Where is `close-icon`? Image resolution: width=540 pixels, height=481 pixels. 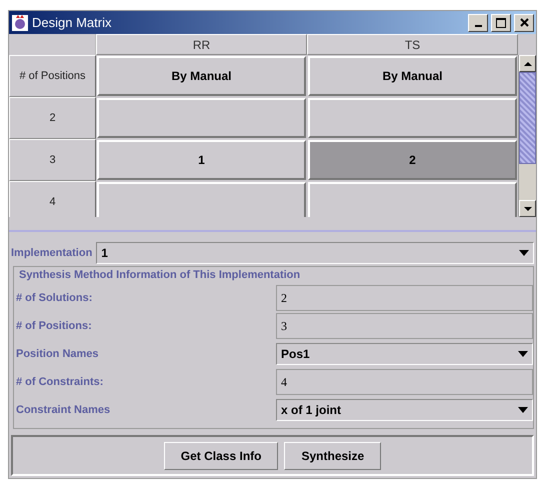
close-icon is located at coordinates (524, 22).